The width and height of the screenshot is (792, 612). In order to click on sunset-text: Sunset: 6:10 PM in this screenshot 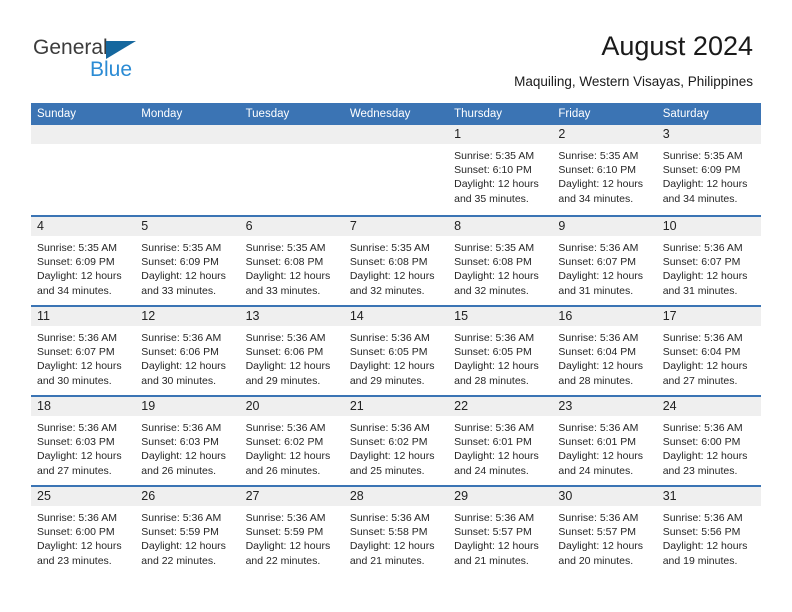, I will do `click(597, 170)`.